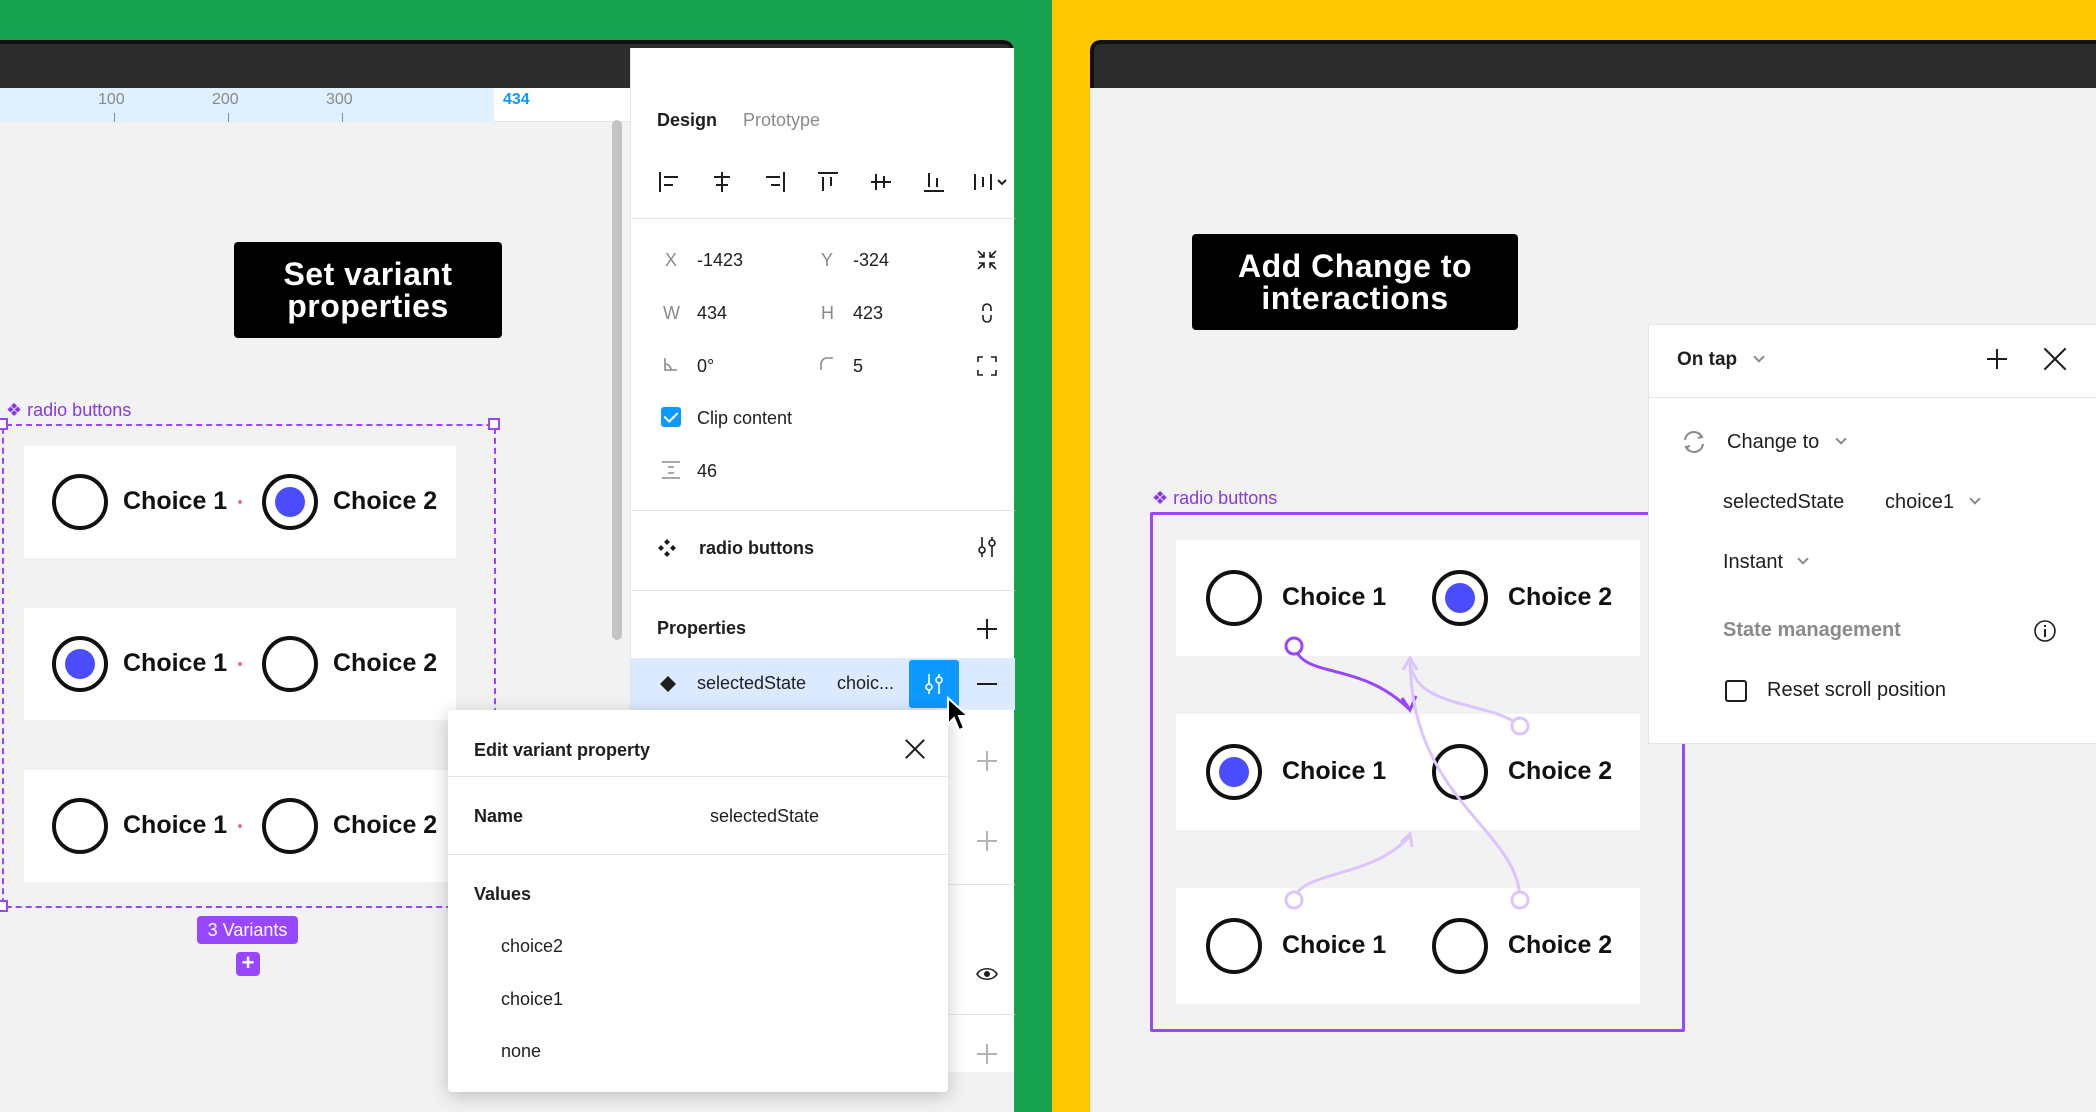 This screenshot has width=2096, height=1112. I want to click on align-right-icon, so click(775, 182).